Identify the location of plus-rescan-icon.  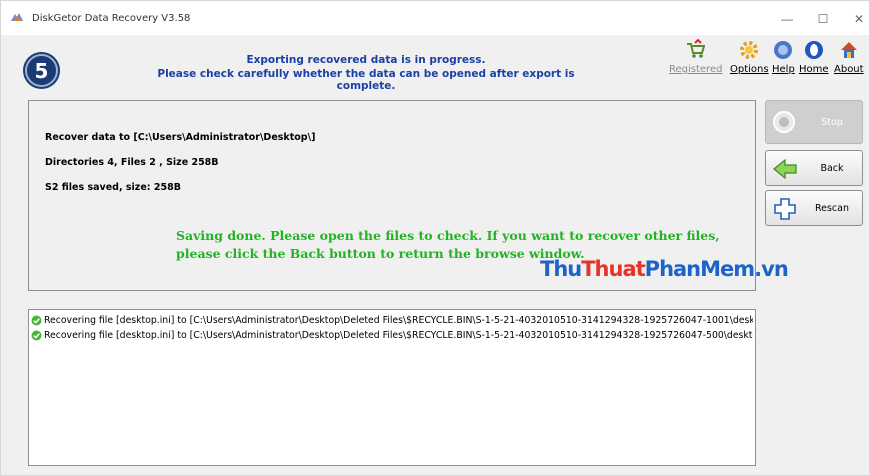
(785, 209).